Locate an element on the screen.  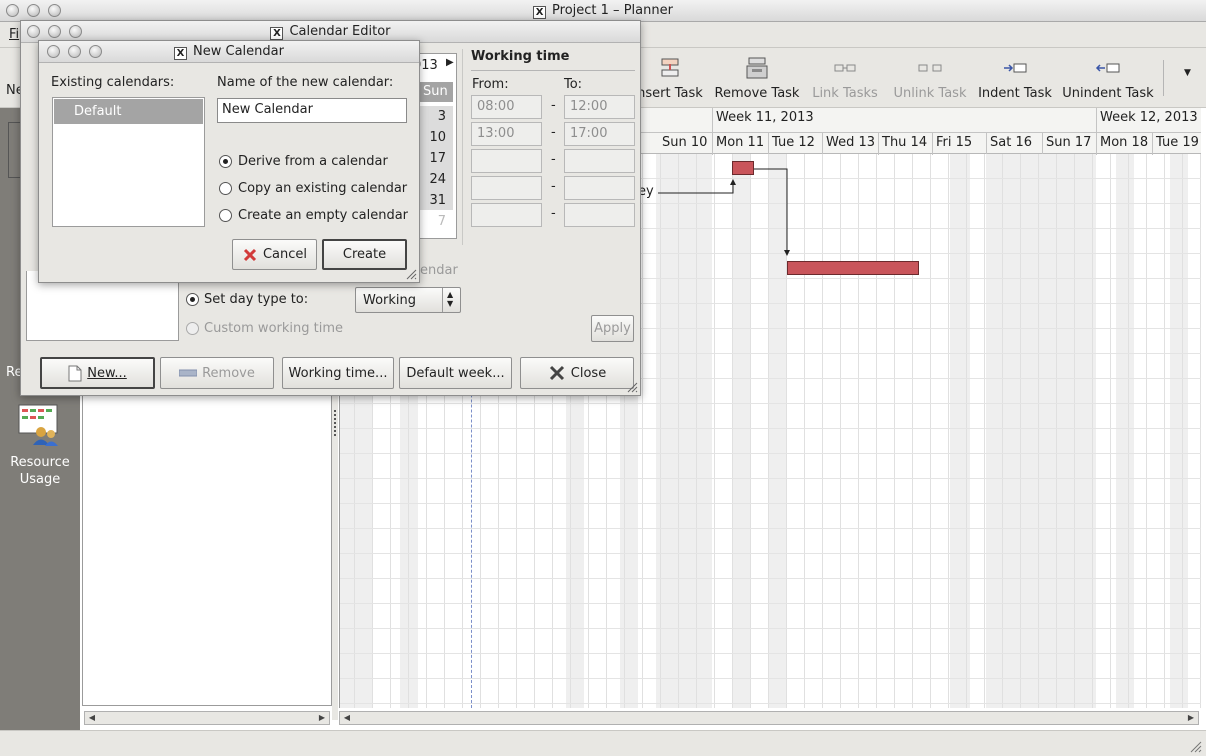
insert-task-button: nsert Task is located at coordinates (670, 78).